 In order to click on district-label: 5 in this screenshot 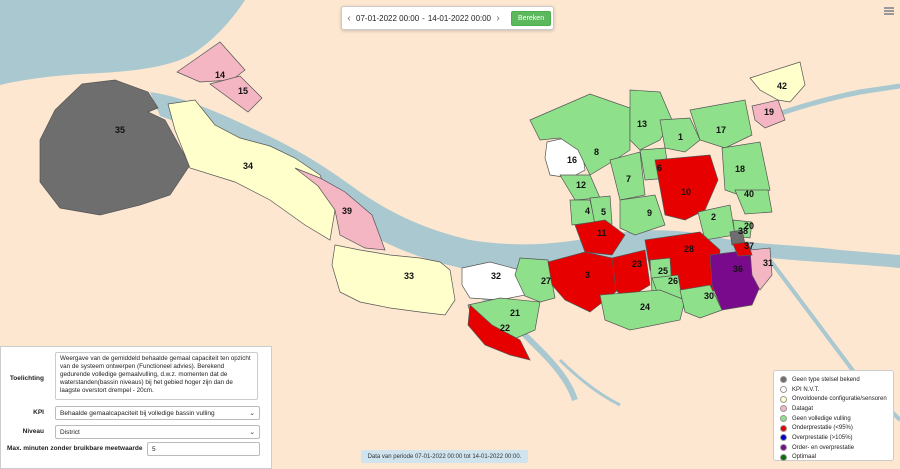, I will do `click(603, 212)`.